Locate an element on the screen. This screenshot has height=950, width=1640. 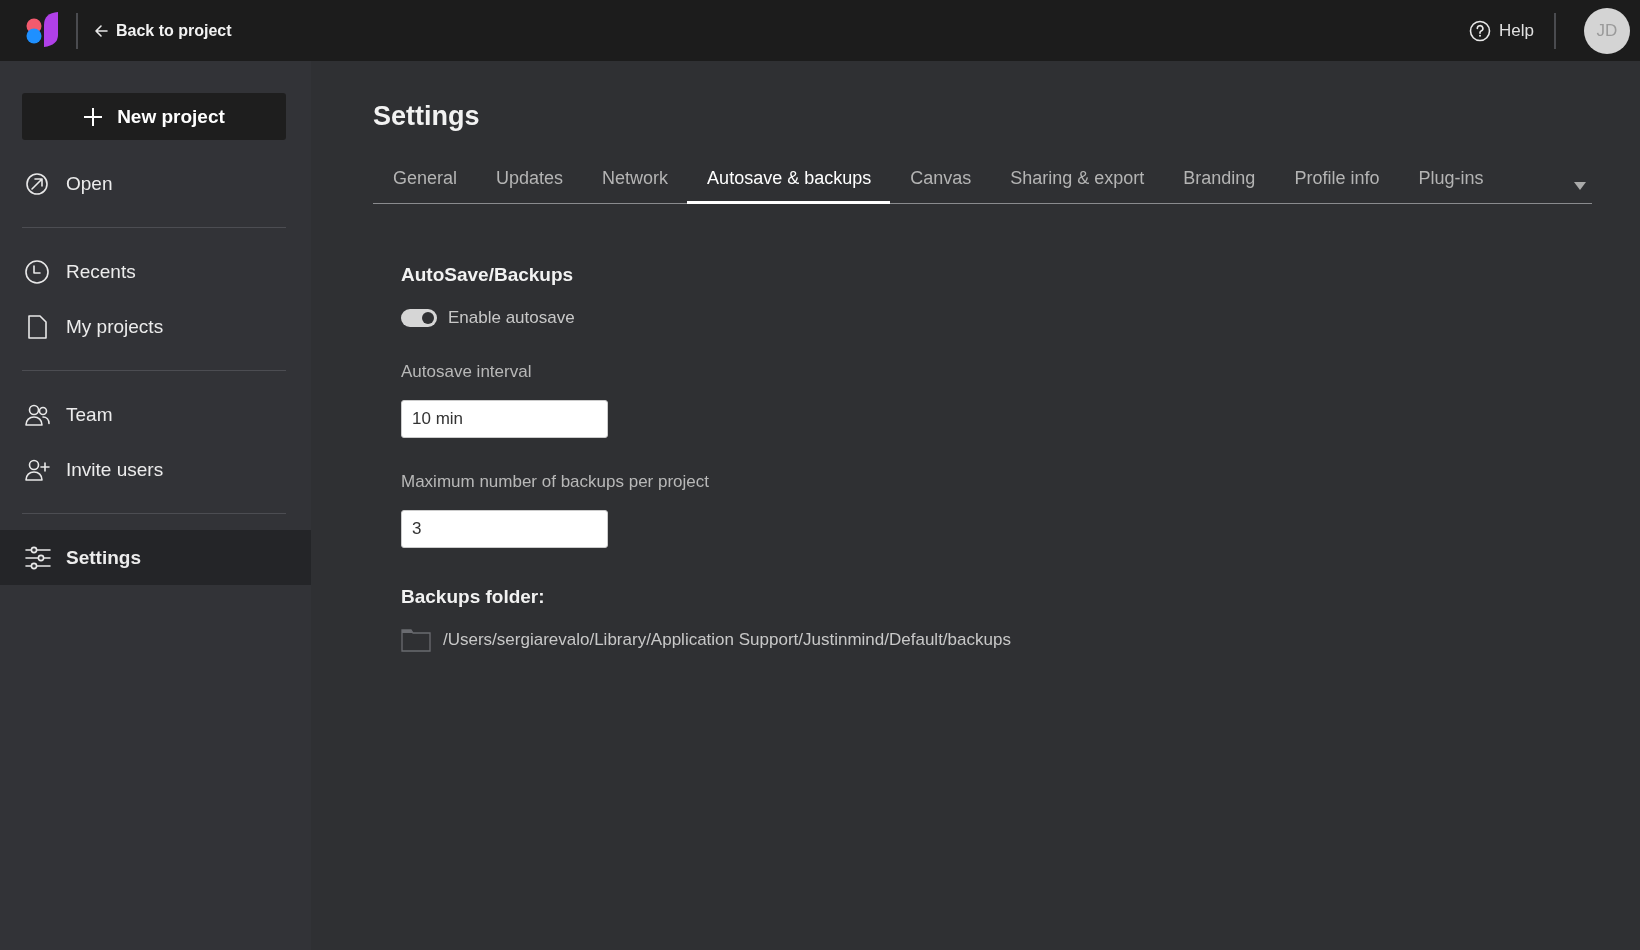
section-heading: AutoSave/Backups is located at coordinates (487, 275).